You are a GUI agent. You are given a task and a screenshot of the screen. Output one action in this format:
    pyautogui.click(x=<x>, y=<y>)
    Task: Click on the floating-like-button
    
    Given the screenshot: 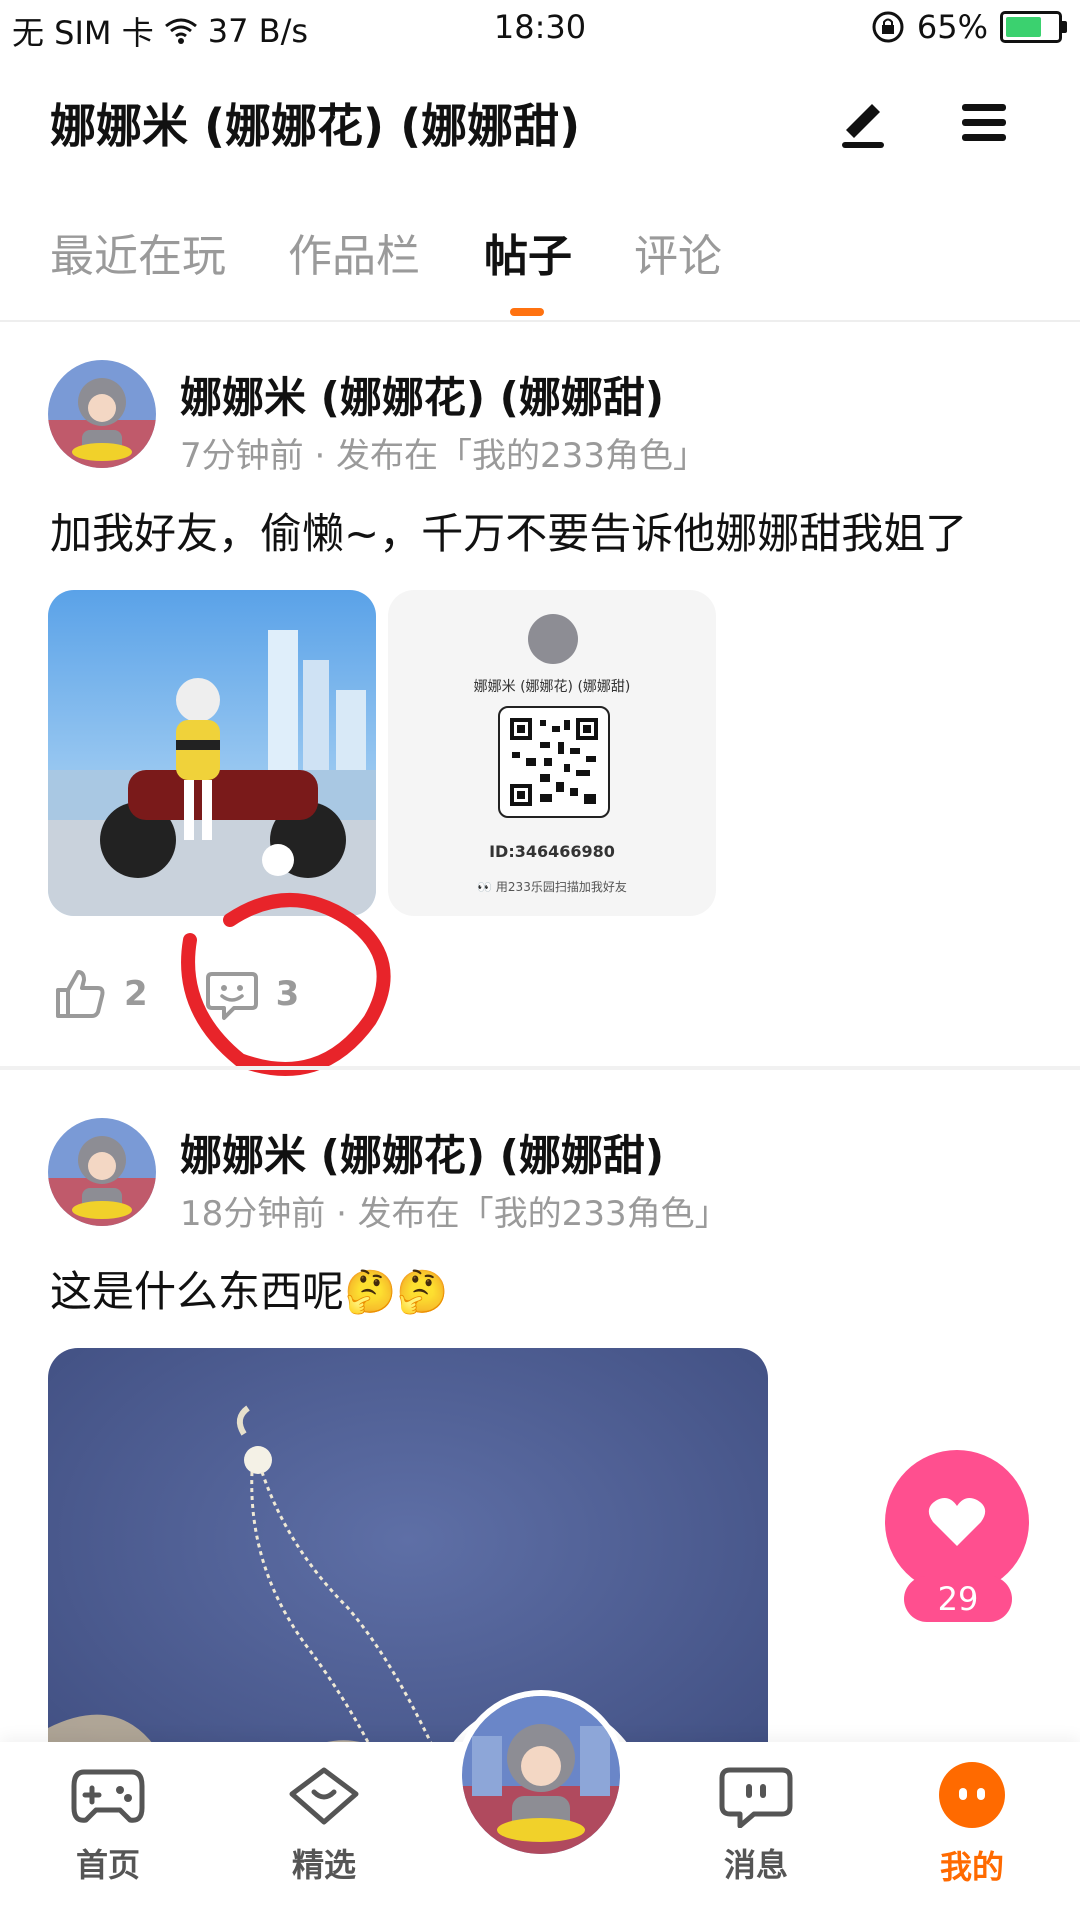 What is the action you would take?
    pyautogui.click(x=957, y=1522)
    